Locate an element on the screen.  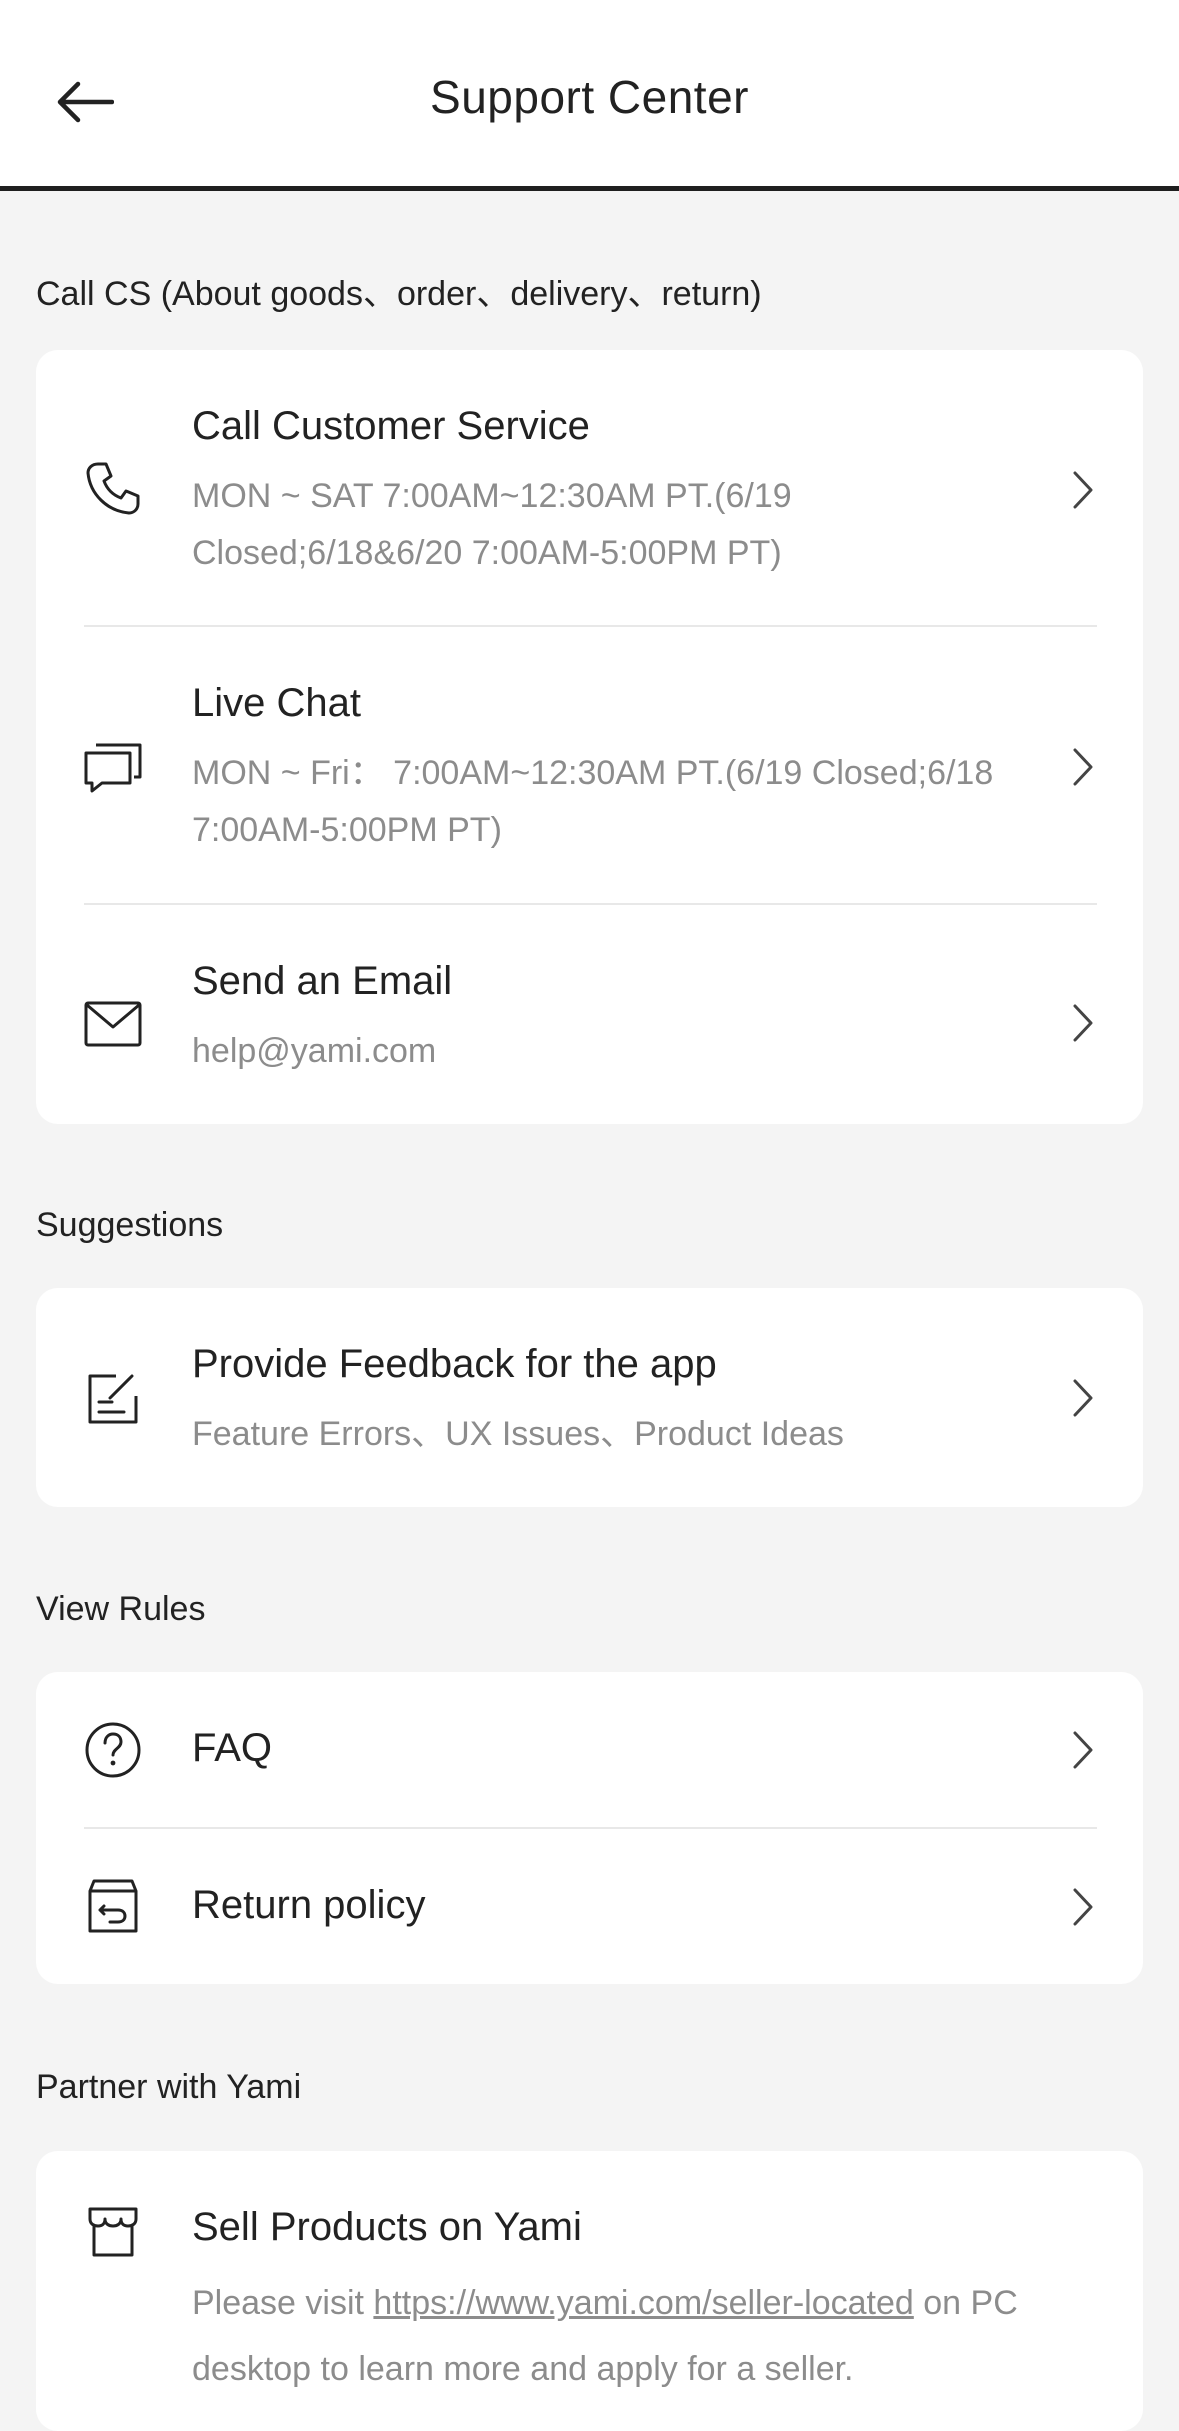
row-title: Provide Feedback for the app is located at coordinates (454, 1364).